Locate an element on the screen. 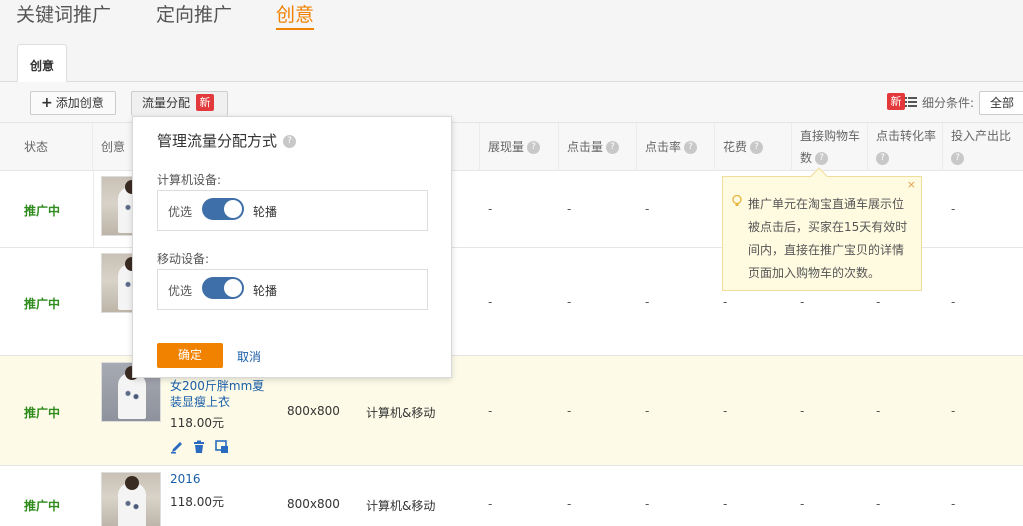 The width and height of the screenshot is (1023, 526). pc-option-rotate: 轮播 is located at coordinates (265, 212).